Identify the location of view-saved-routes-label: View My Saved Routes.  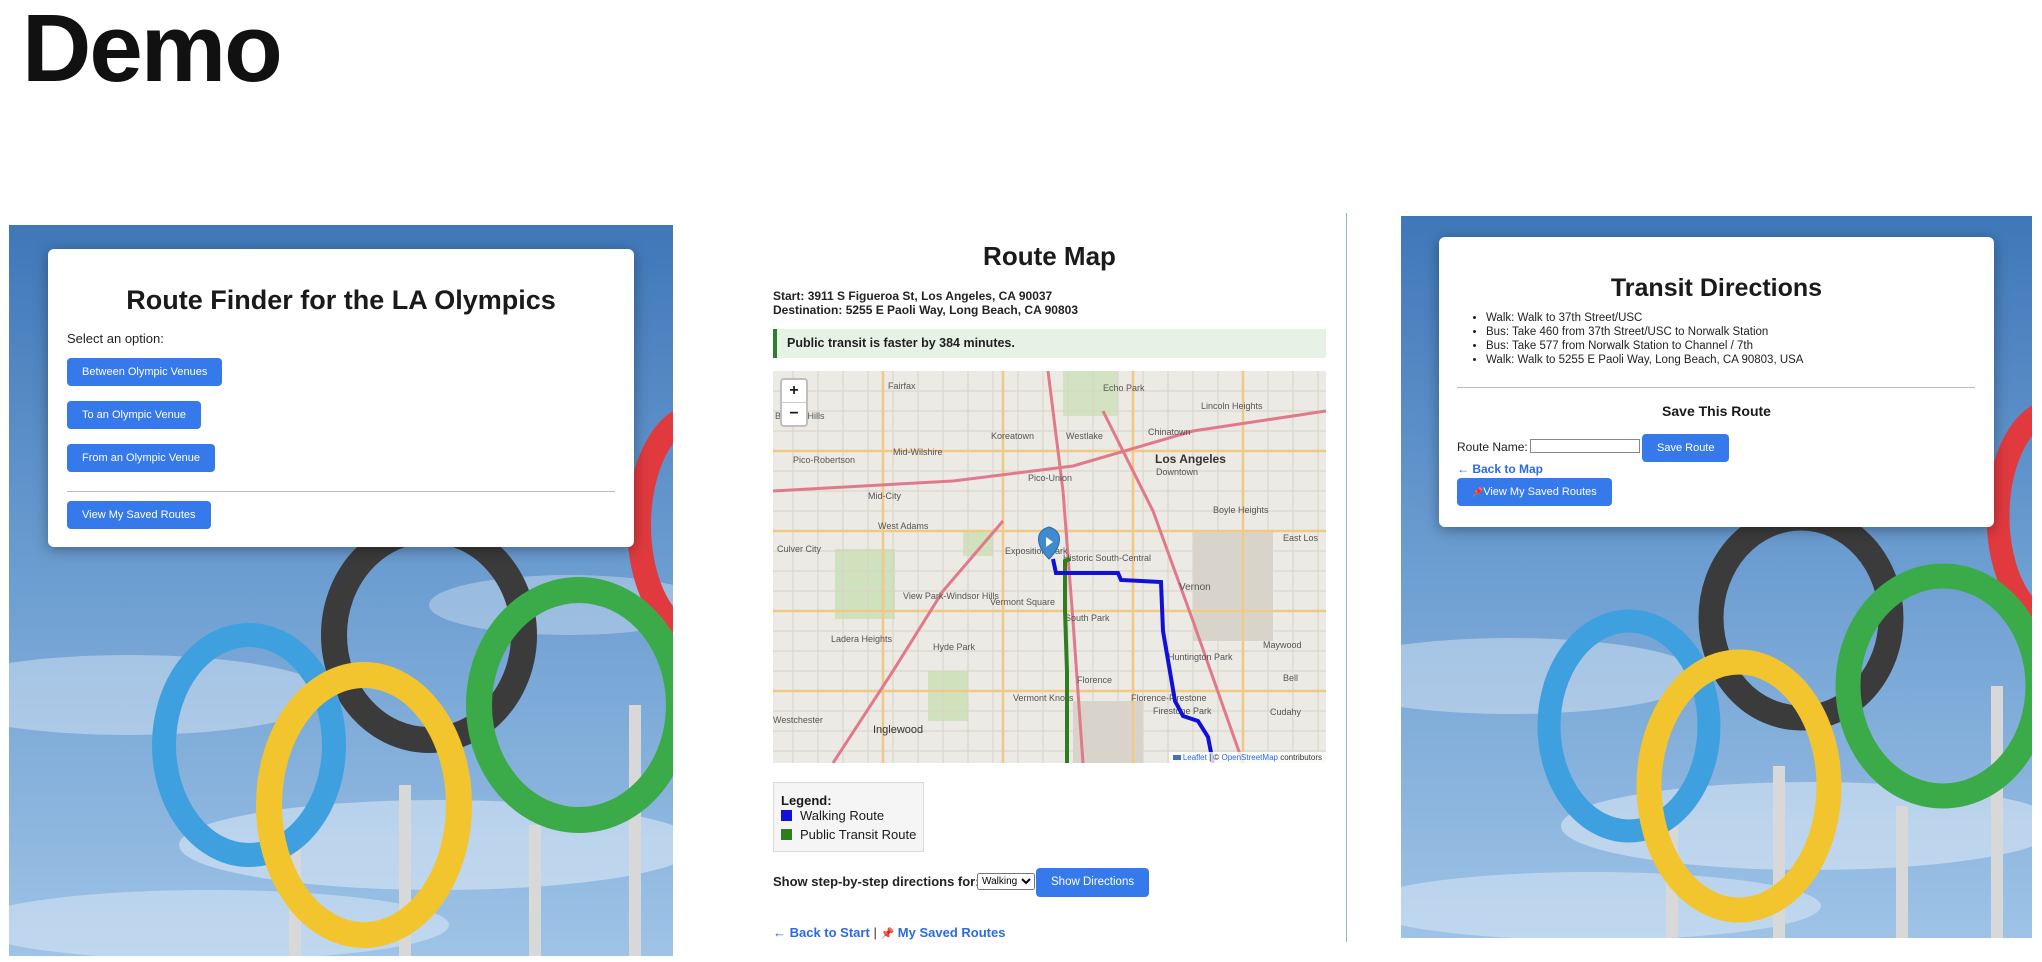
(1540, 492).